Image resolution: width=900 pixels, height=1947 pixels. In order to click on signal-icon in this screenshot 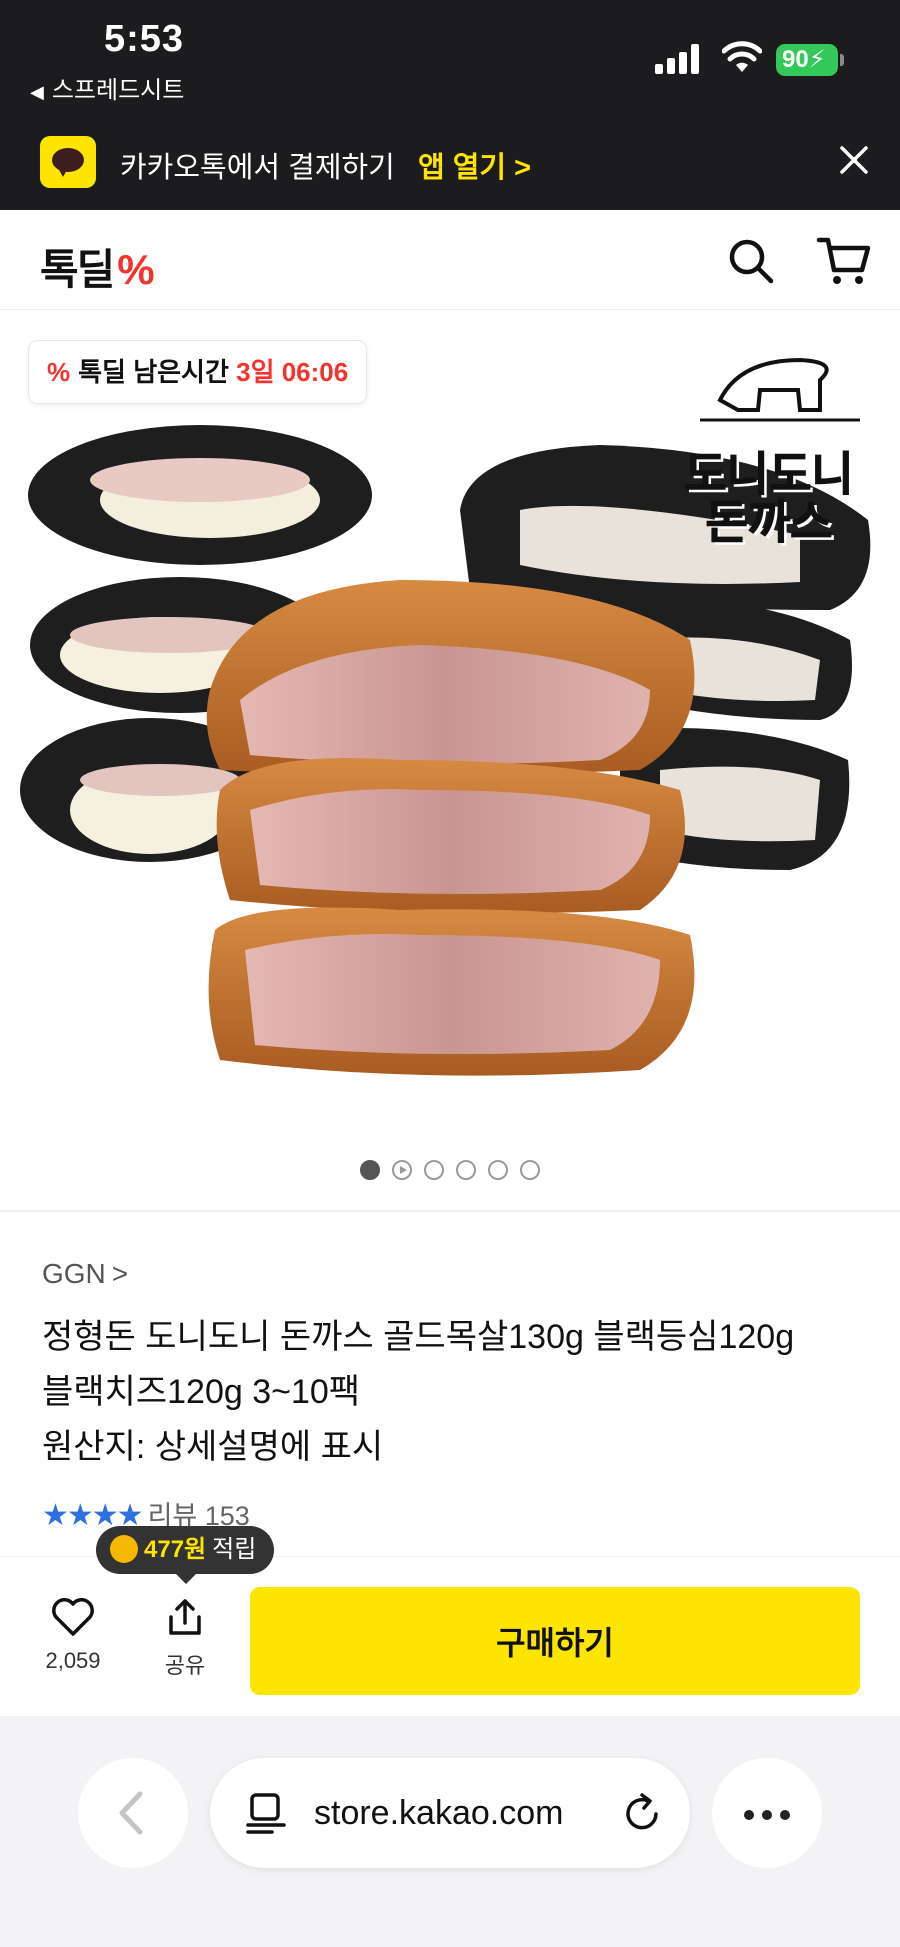, I will do `click(679, 59)`.